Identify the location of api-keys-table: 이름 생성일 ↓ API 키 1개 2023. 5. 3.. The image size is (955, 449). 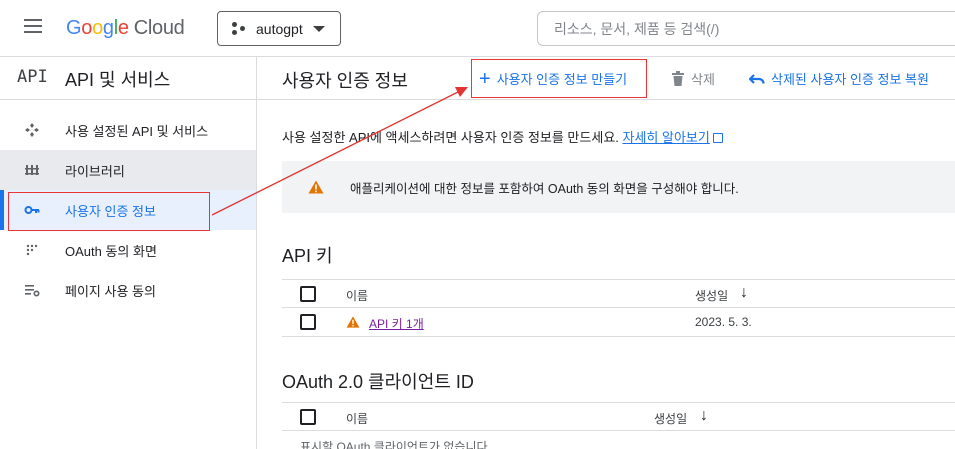
(618, 308).